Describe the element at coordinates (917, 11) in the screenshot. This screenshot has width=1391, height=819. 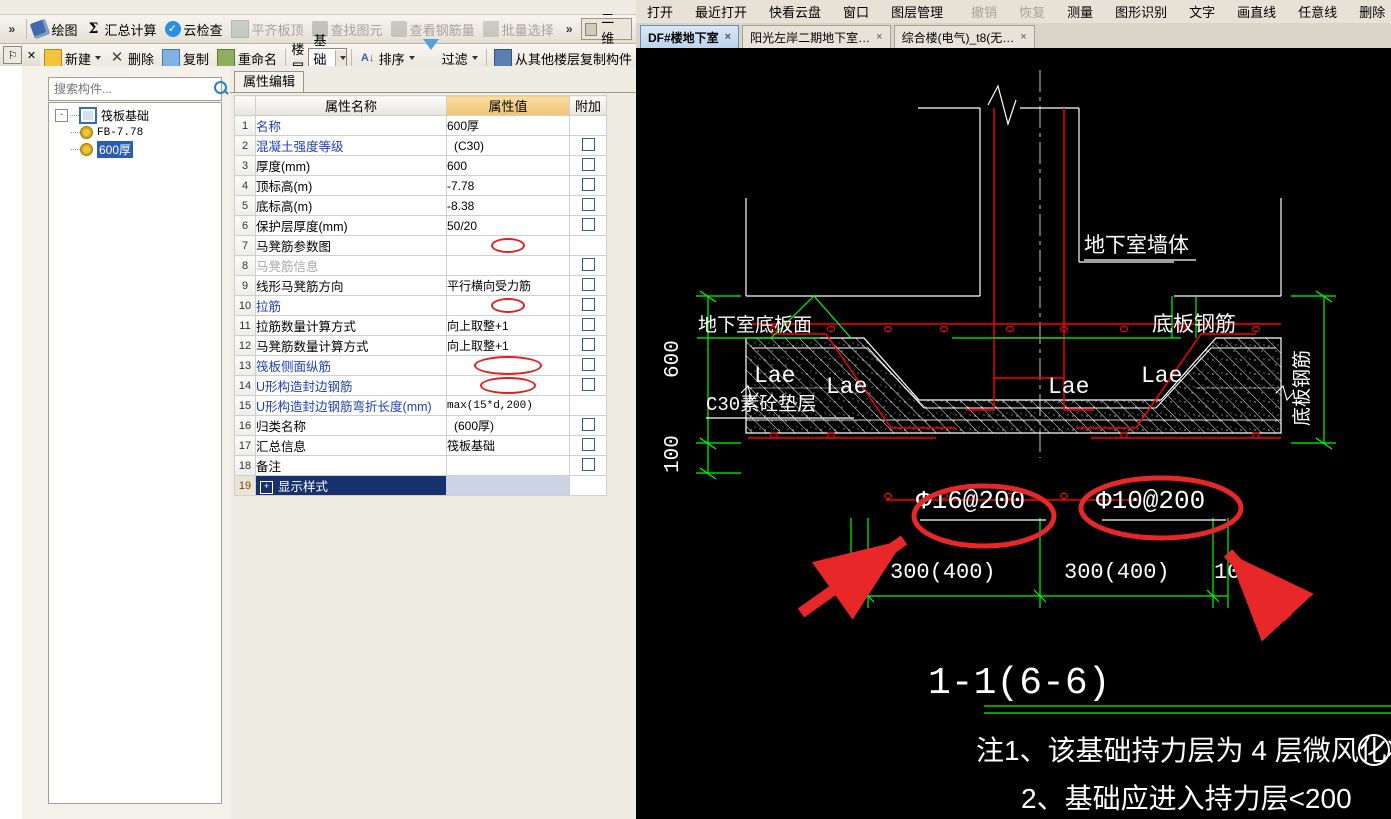
I see `cad-menu-5: 图层管理` at that location.